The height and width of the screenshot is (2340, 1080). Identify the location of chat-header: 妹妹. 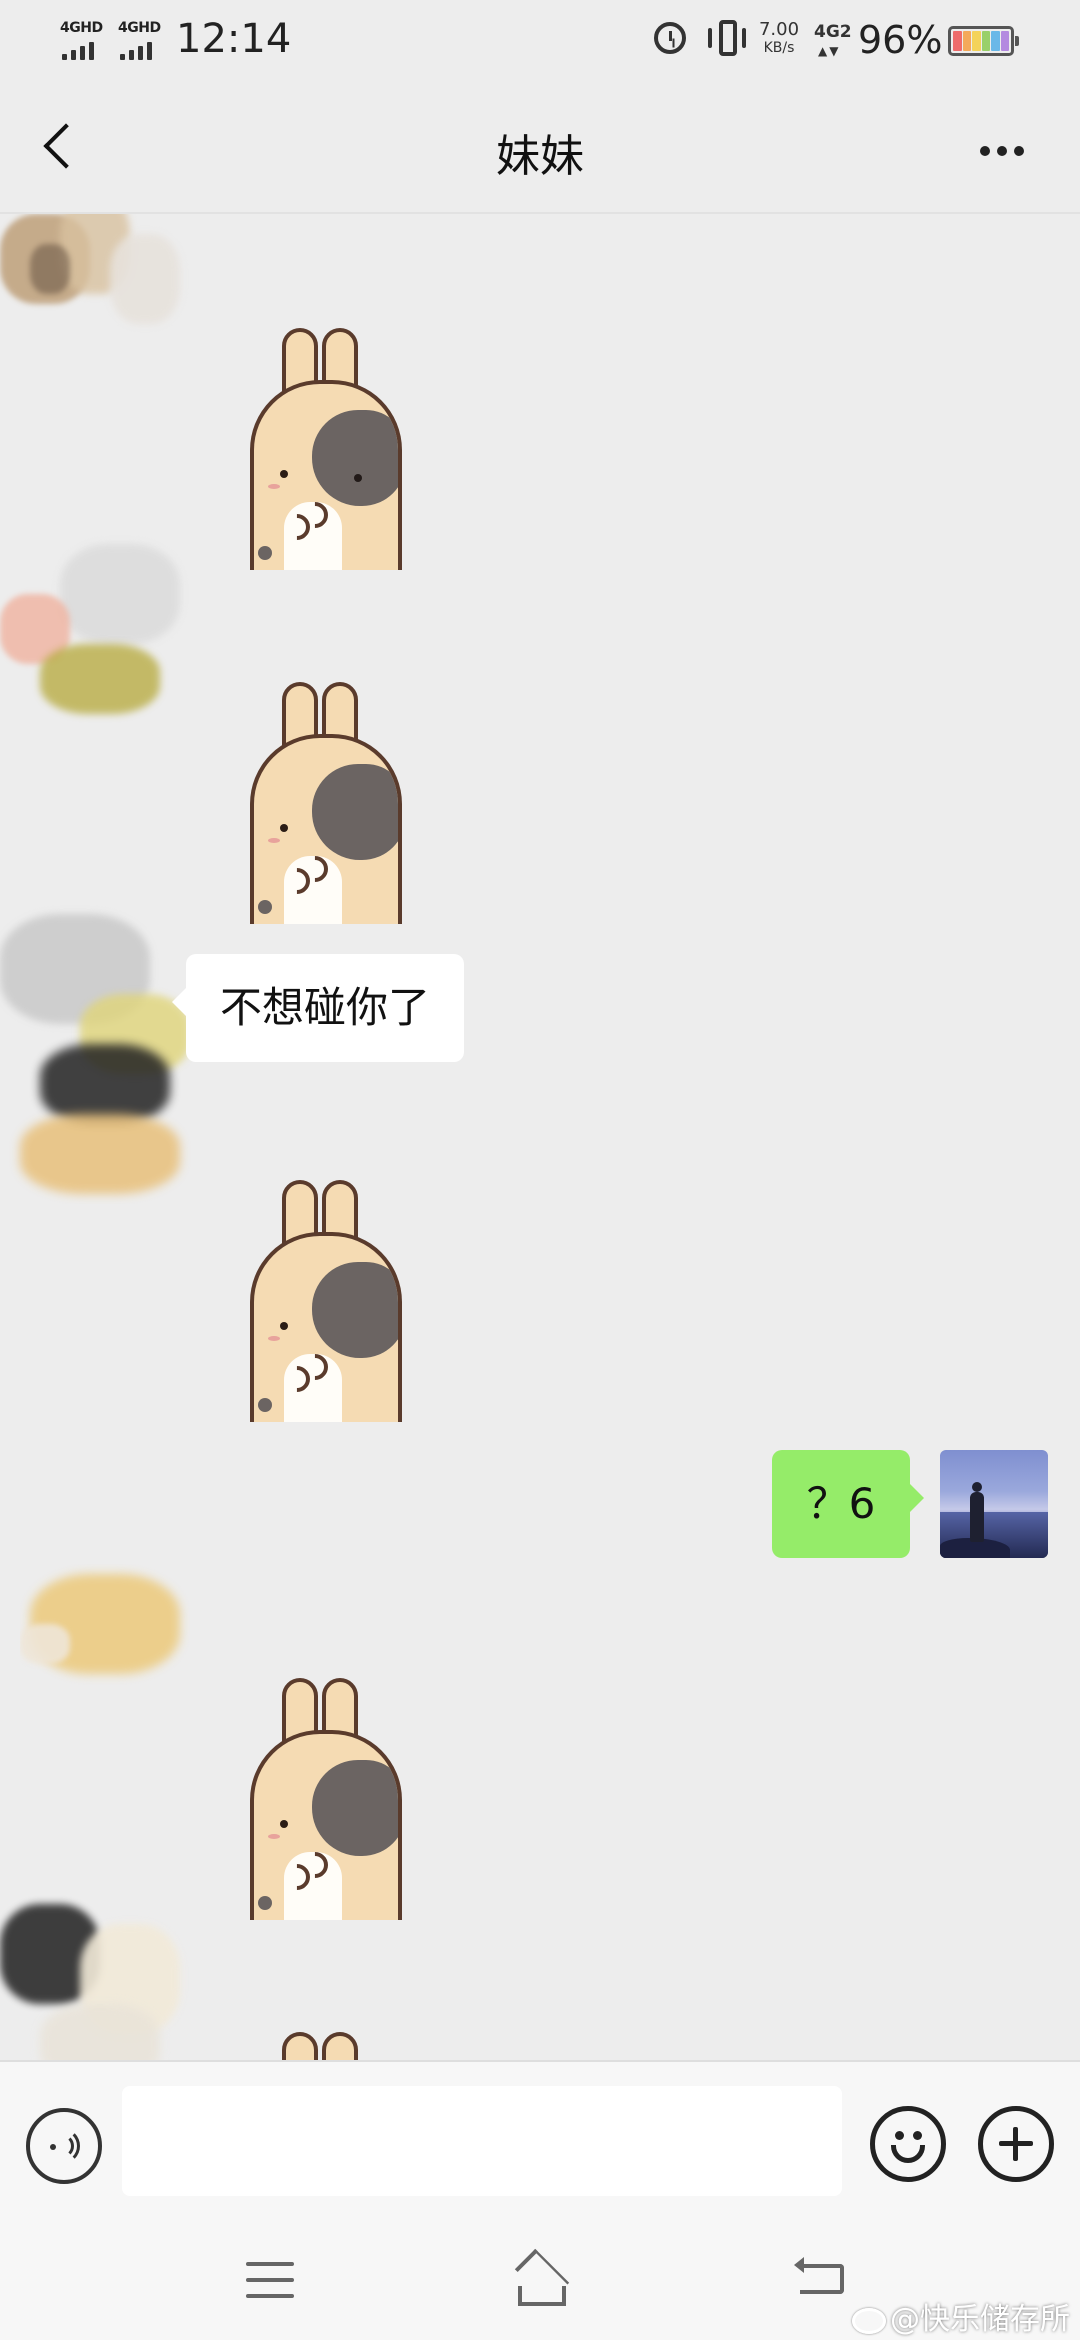
(540, 152).